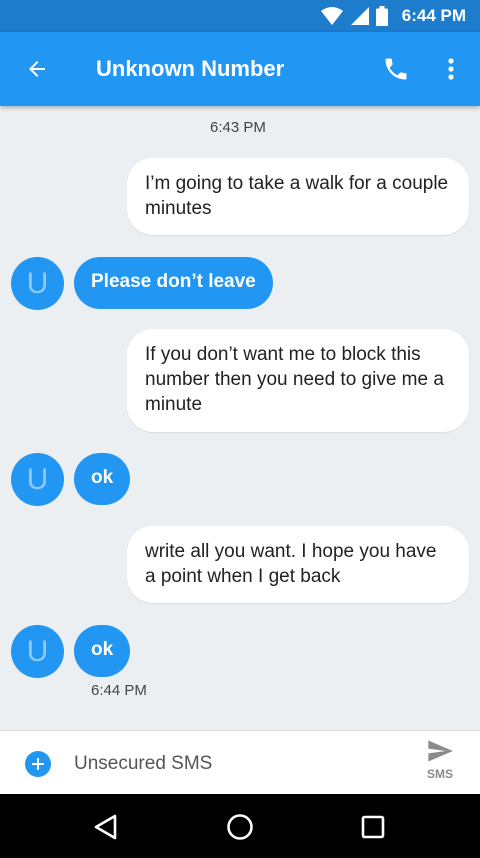 This screenshot has height=858, width=480. Describe the element at coordinates (331, 16) in the screenshot. I see `wifi-icon` at that location.